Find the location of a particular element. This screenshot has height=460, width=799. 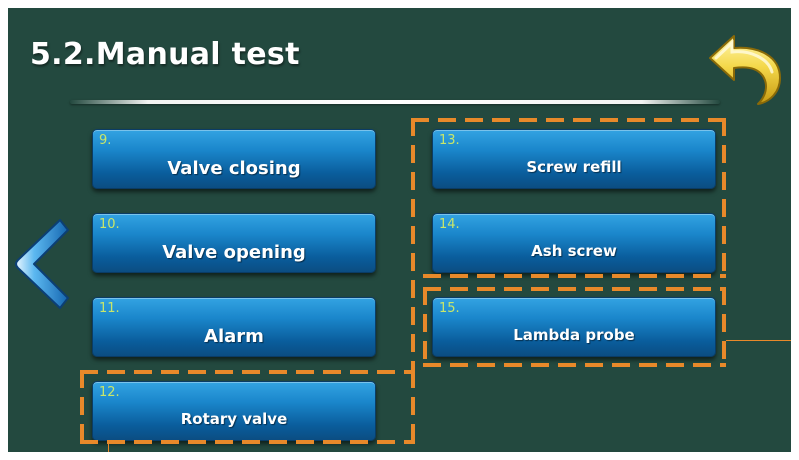

ash-screw-button: 14. Ash screw is located at coordinates (574, 243).